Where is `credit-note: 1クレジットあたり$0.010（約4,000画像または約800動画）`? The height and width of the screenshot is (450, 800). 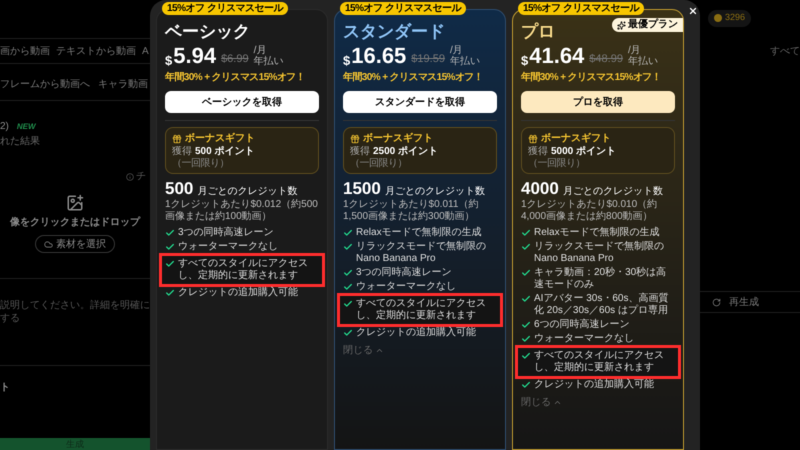
credit-note: 1クレジットあたり$0.010（約4,000画像または約800動画） is located at coordinates (589, 211).